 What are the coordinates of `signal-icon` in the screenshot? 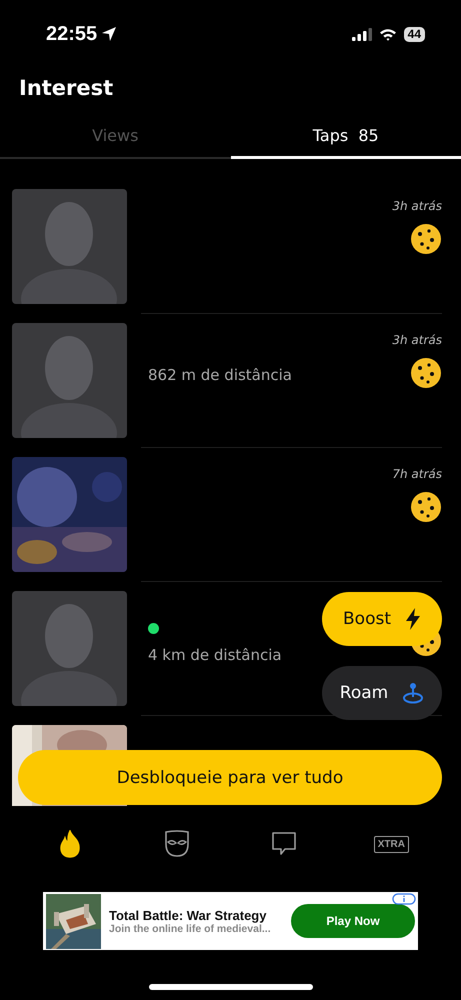 It's located at (362, 34).